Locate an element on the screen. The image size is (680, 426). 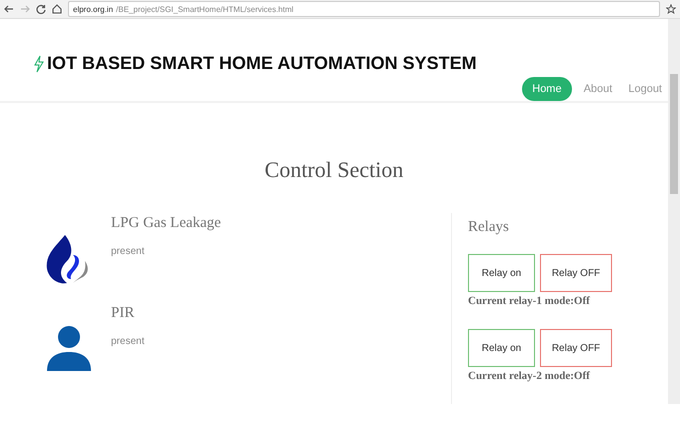
star-icon is located at coordinates (671, 9).